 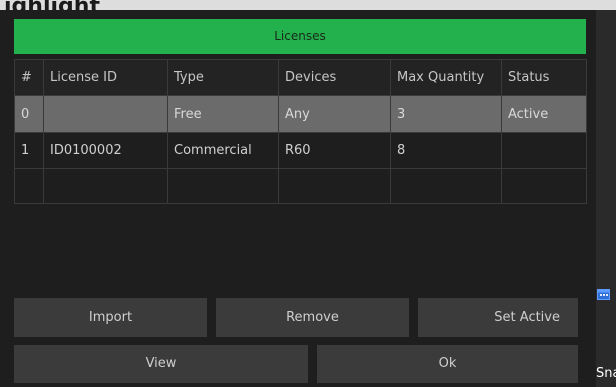 I want to click on cell-type: Commercial, so click(x=223, y=150).